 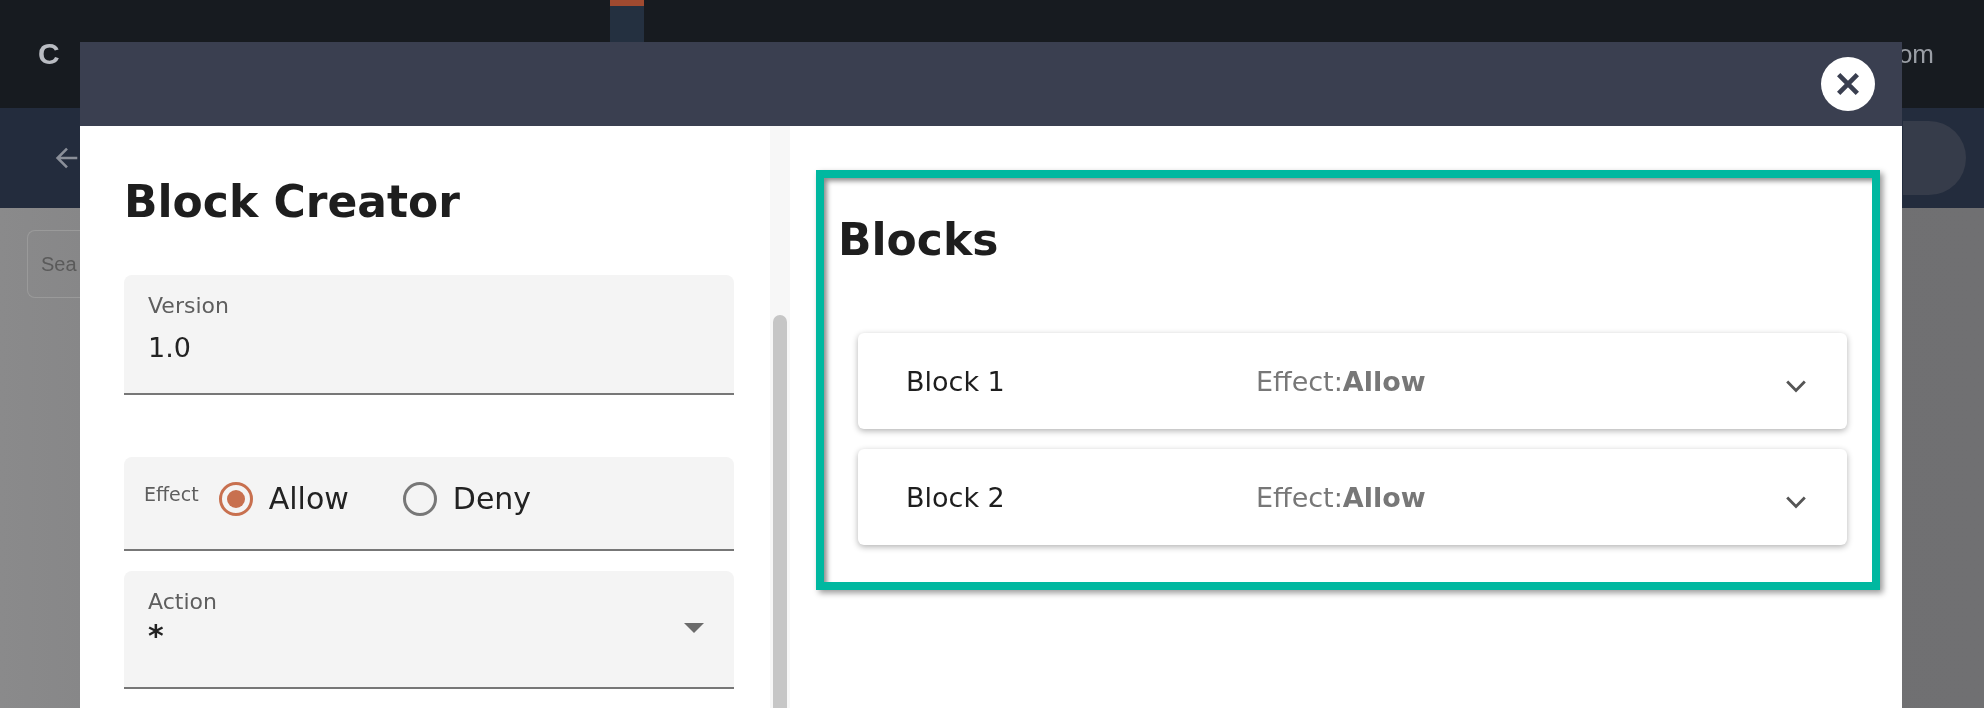 I want to click on scrollbar, so click(x=780, y=417).